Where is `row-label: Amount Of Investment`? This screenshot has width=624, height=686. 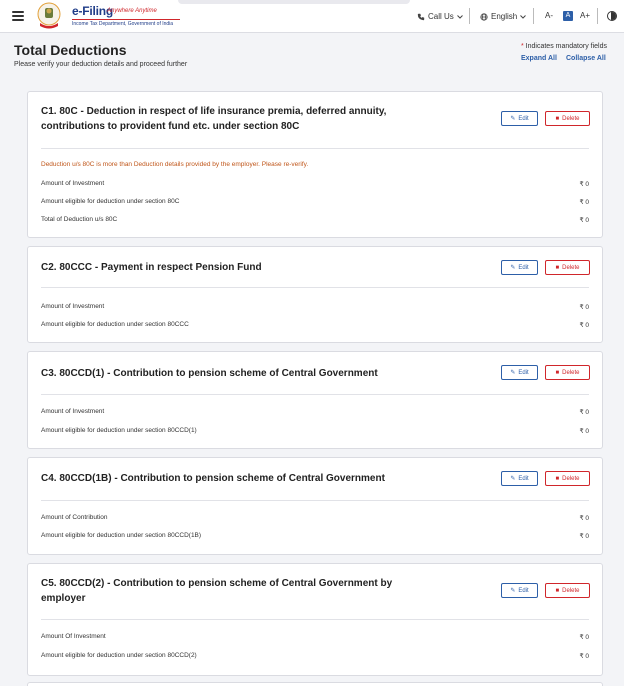
row-label: Amount Of Investment is located at coordinates (73, 636).